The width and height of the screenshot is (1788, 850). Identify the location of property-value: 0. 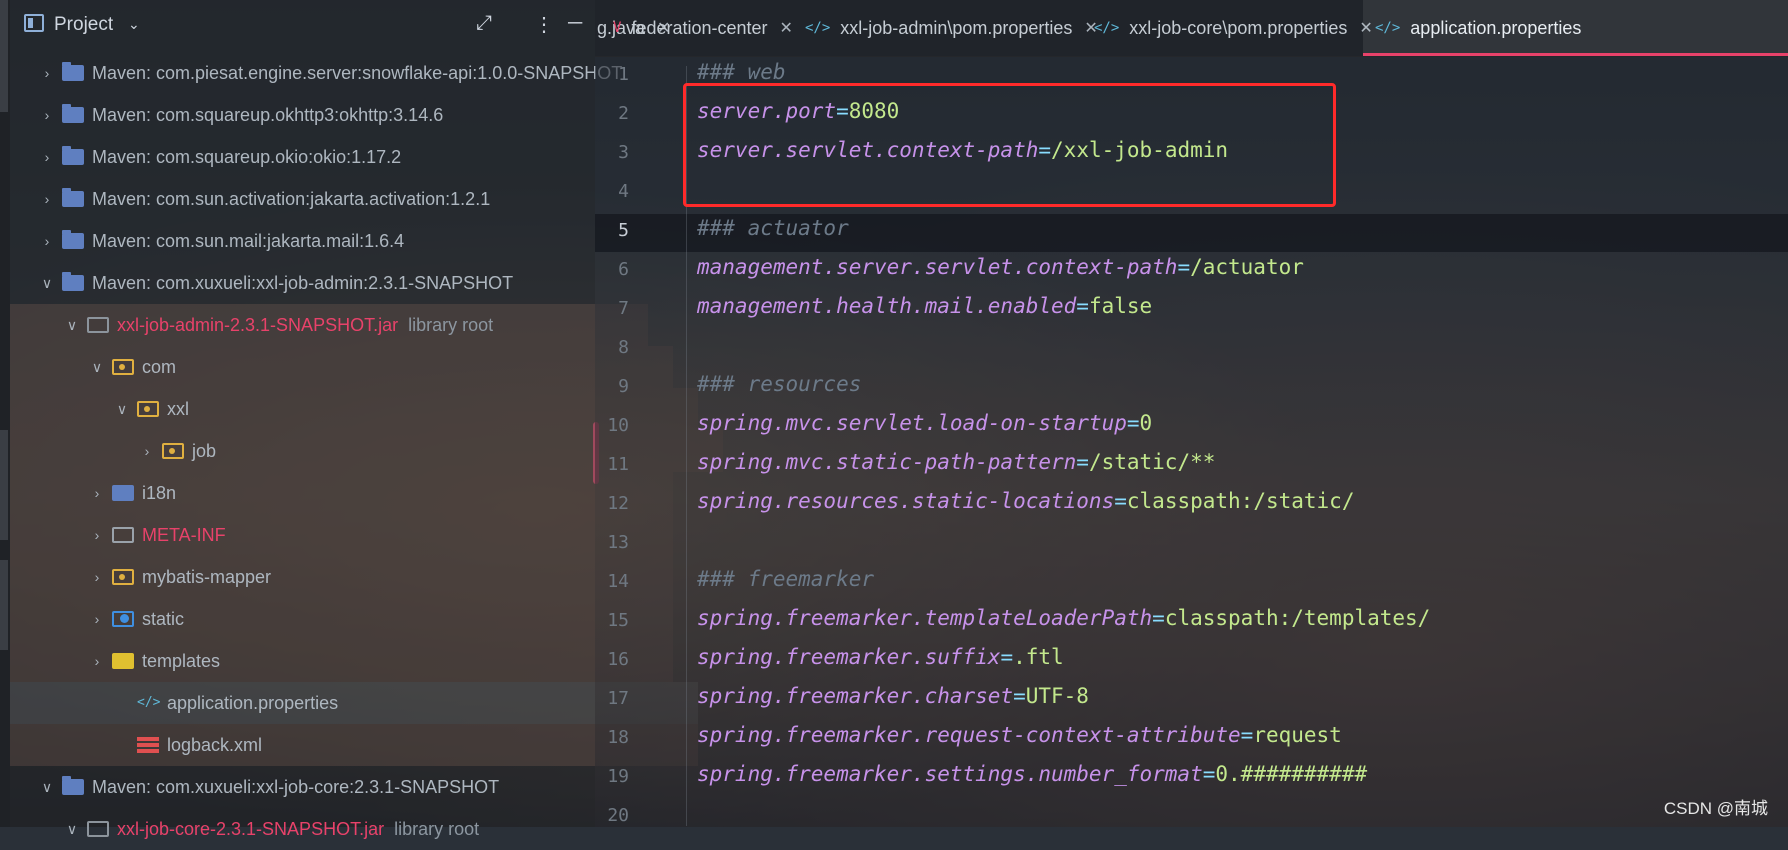
(1146, 423).